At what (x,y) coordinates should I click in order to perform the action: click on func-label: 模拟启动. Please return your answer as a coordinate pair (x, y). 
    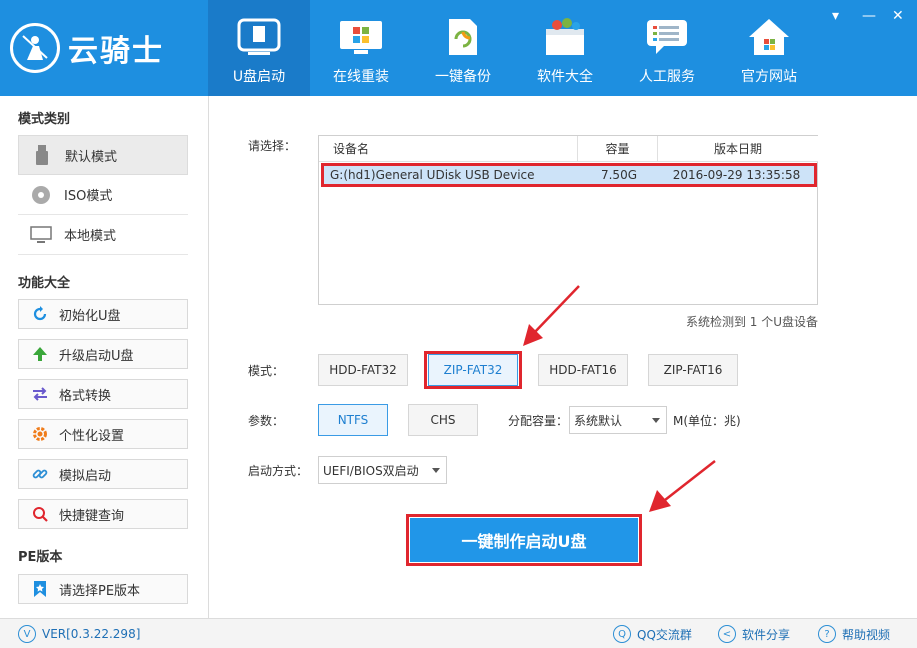
    Looking at the image, I should click on (85, 476).